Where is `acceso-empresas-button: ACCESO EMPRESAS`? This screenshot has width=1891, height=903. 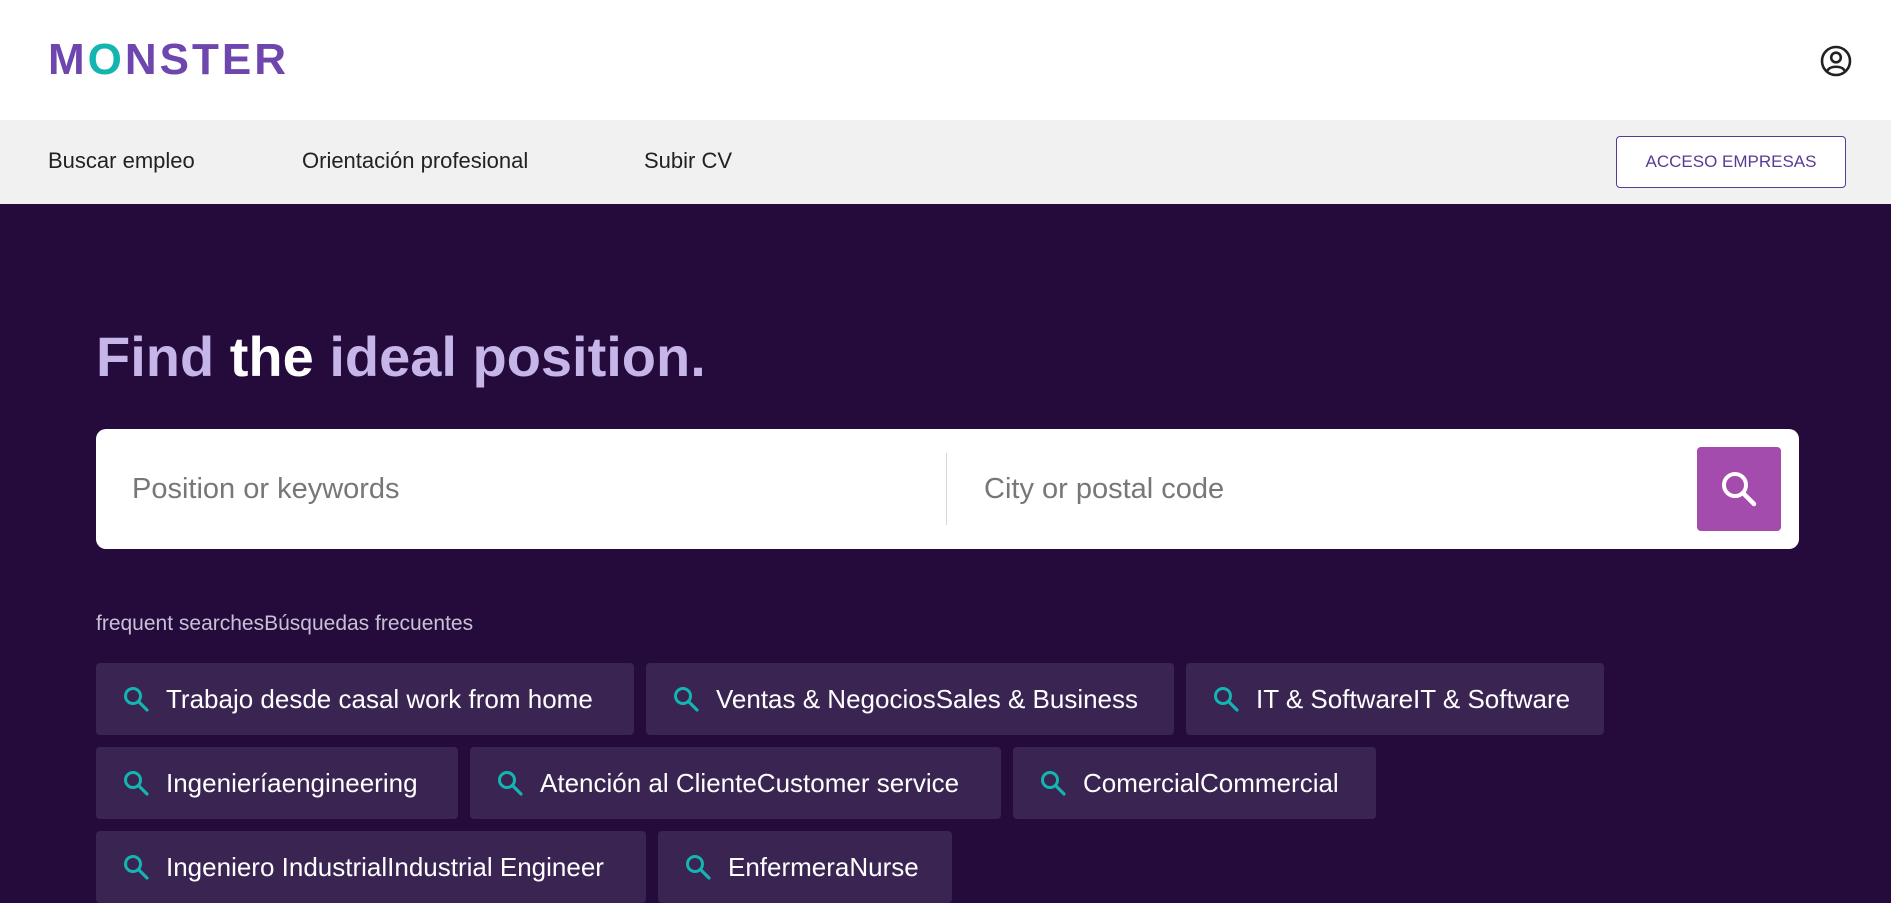 acceso-empresas-button: ACCESO EMPRESAS is located at coordinates (1731, 162).